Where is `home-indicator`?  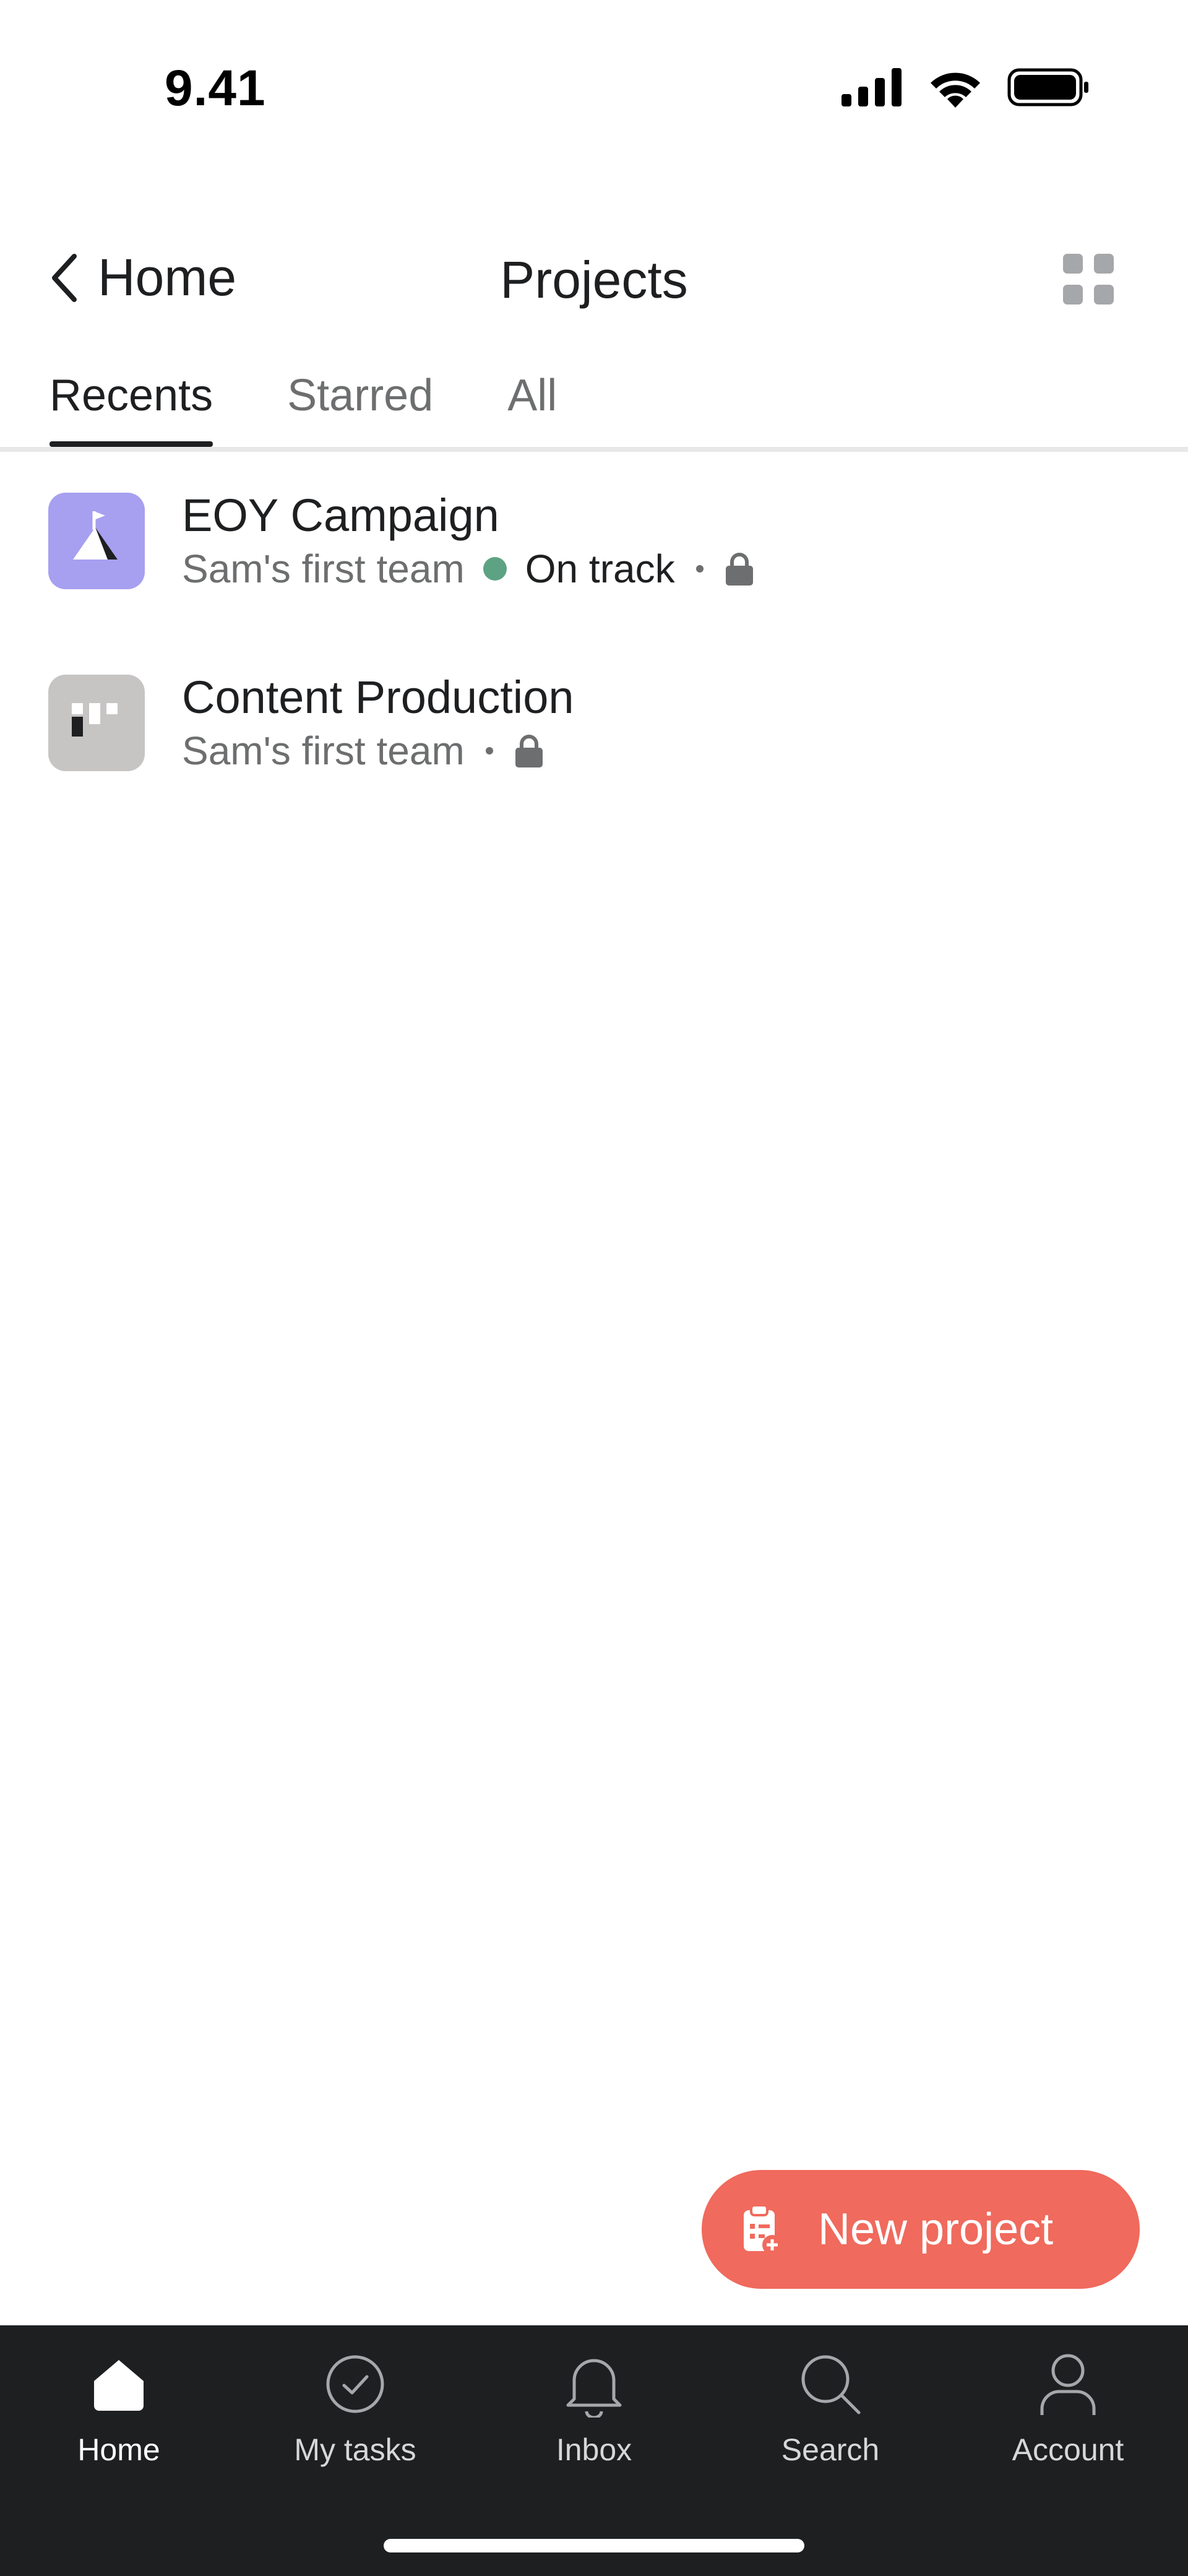
home-indicator is located at coordinates (594, 2545).